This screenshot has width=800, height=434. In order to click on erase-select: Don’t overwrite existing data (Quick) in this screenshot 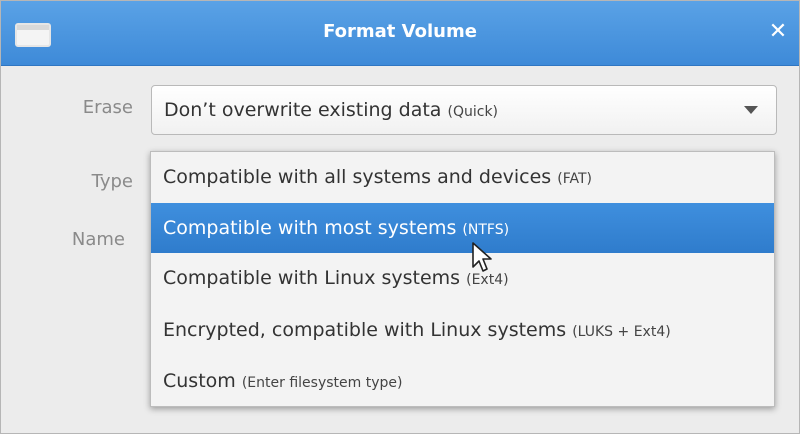, I will do `click(464, 110)`.